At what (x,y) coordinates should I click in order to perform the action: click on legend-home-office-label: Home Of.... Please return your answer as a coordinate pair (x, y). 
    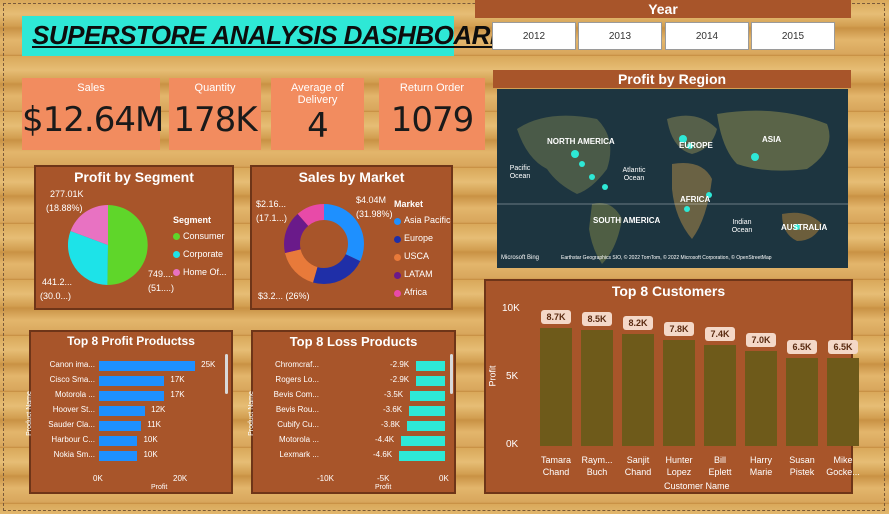
    Looking at the image, I should click on (205, 272).